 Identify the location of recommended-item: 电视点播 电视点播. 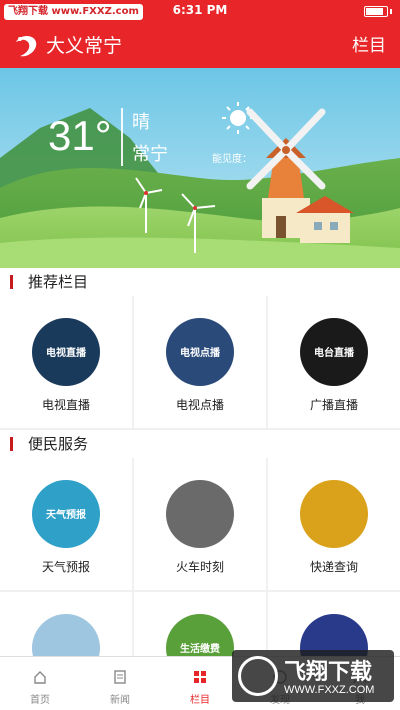
(200, 362).